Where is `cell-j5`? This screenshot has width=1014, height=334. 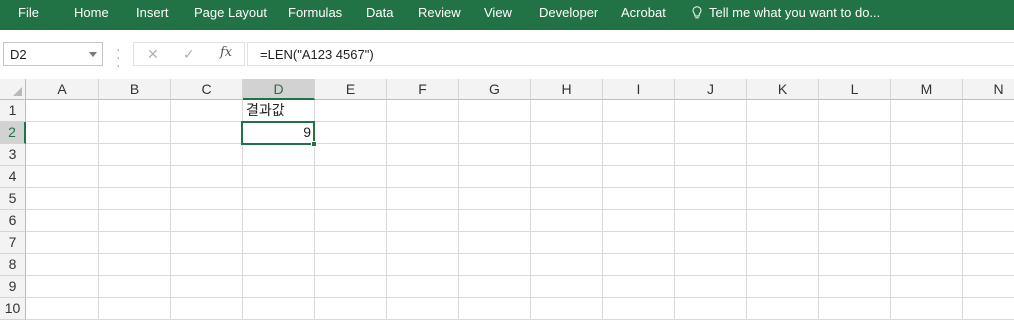
cell-j5 is located at coordinates (711, 199).